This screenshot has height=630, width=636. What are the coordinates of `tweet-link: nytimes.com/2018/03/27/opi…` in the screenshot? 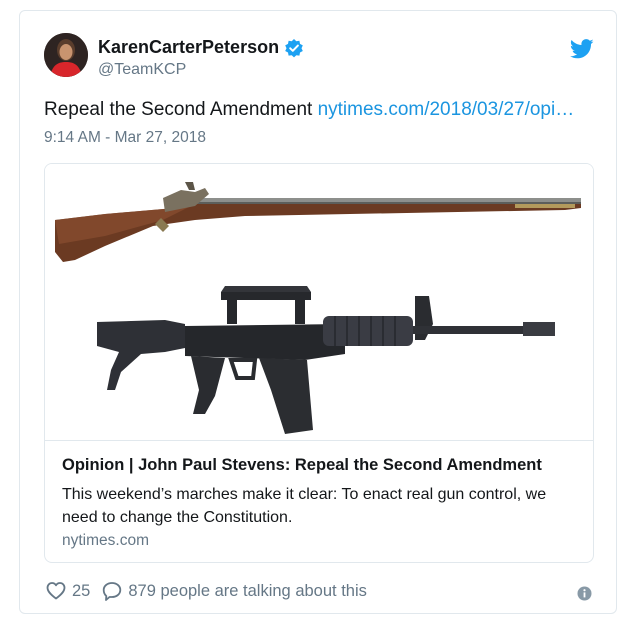 It's located at (446, 109).